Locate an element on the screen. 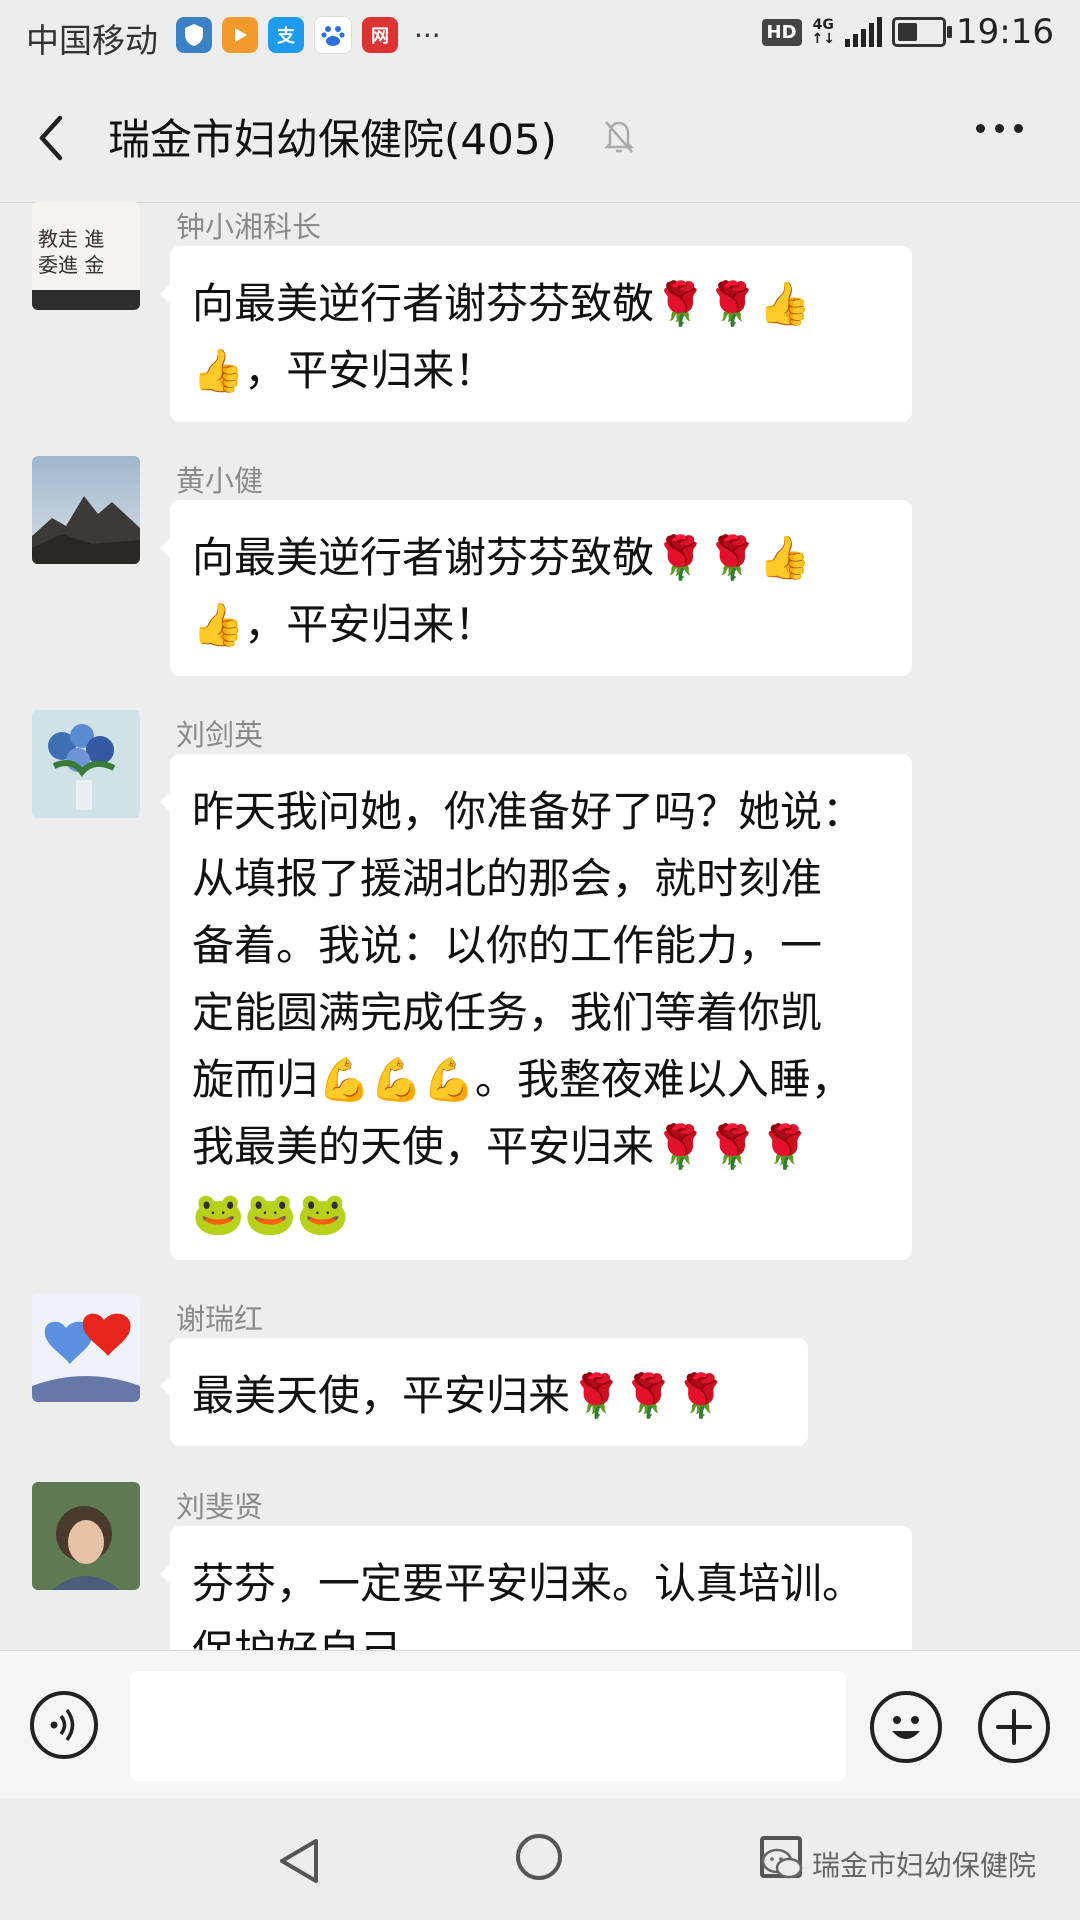 The width and height of the screenshot is (1080, 1920). avatar: 教走 進 委進 金 is located at coordinates (86, 256).